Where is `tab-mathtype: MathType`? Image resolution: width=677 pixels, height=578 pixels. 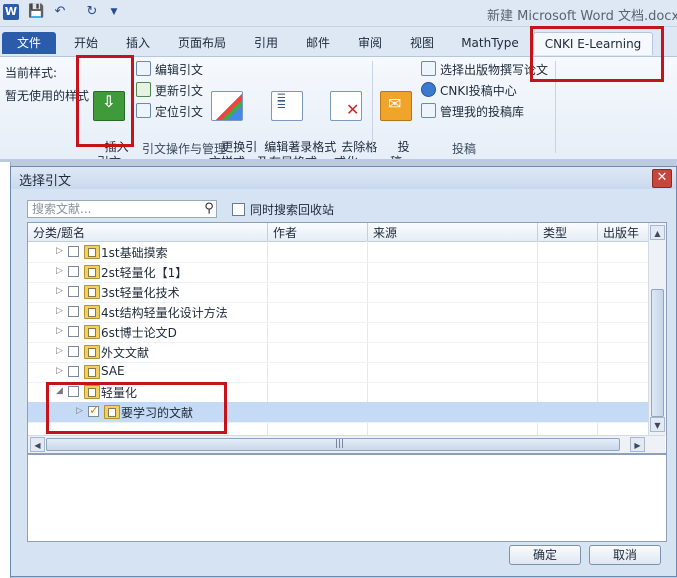 tab-mathtype: MathType is located at coordinates (490, 43).